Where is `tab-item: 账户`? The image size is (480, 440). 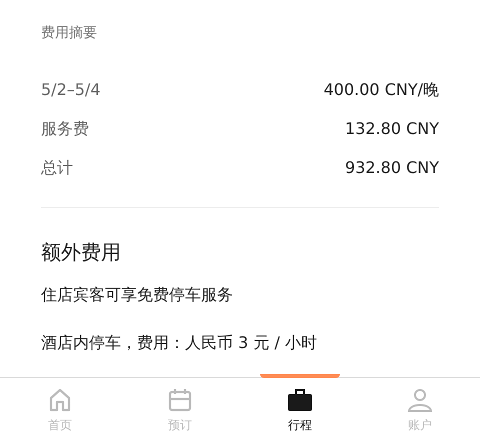 tab-item: 账户 is located at coordinates (420, 409).